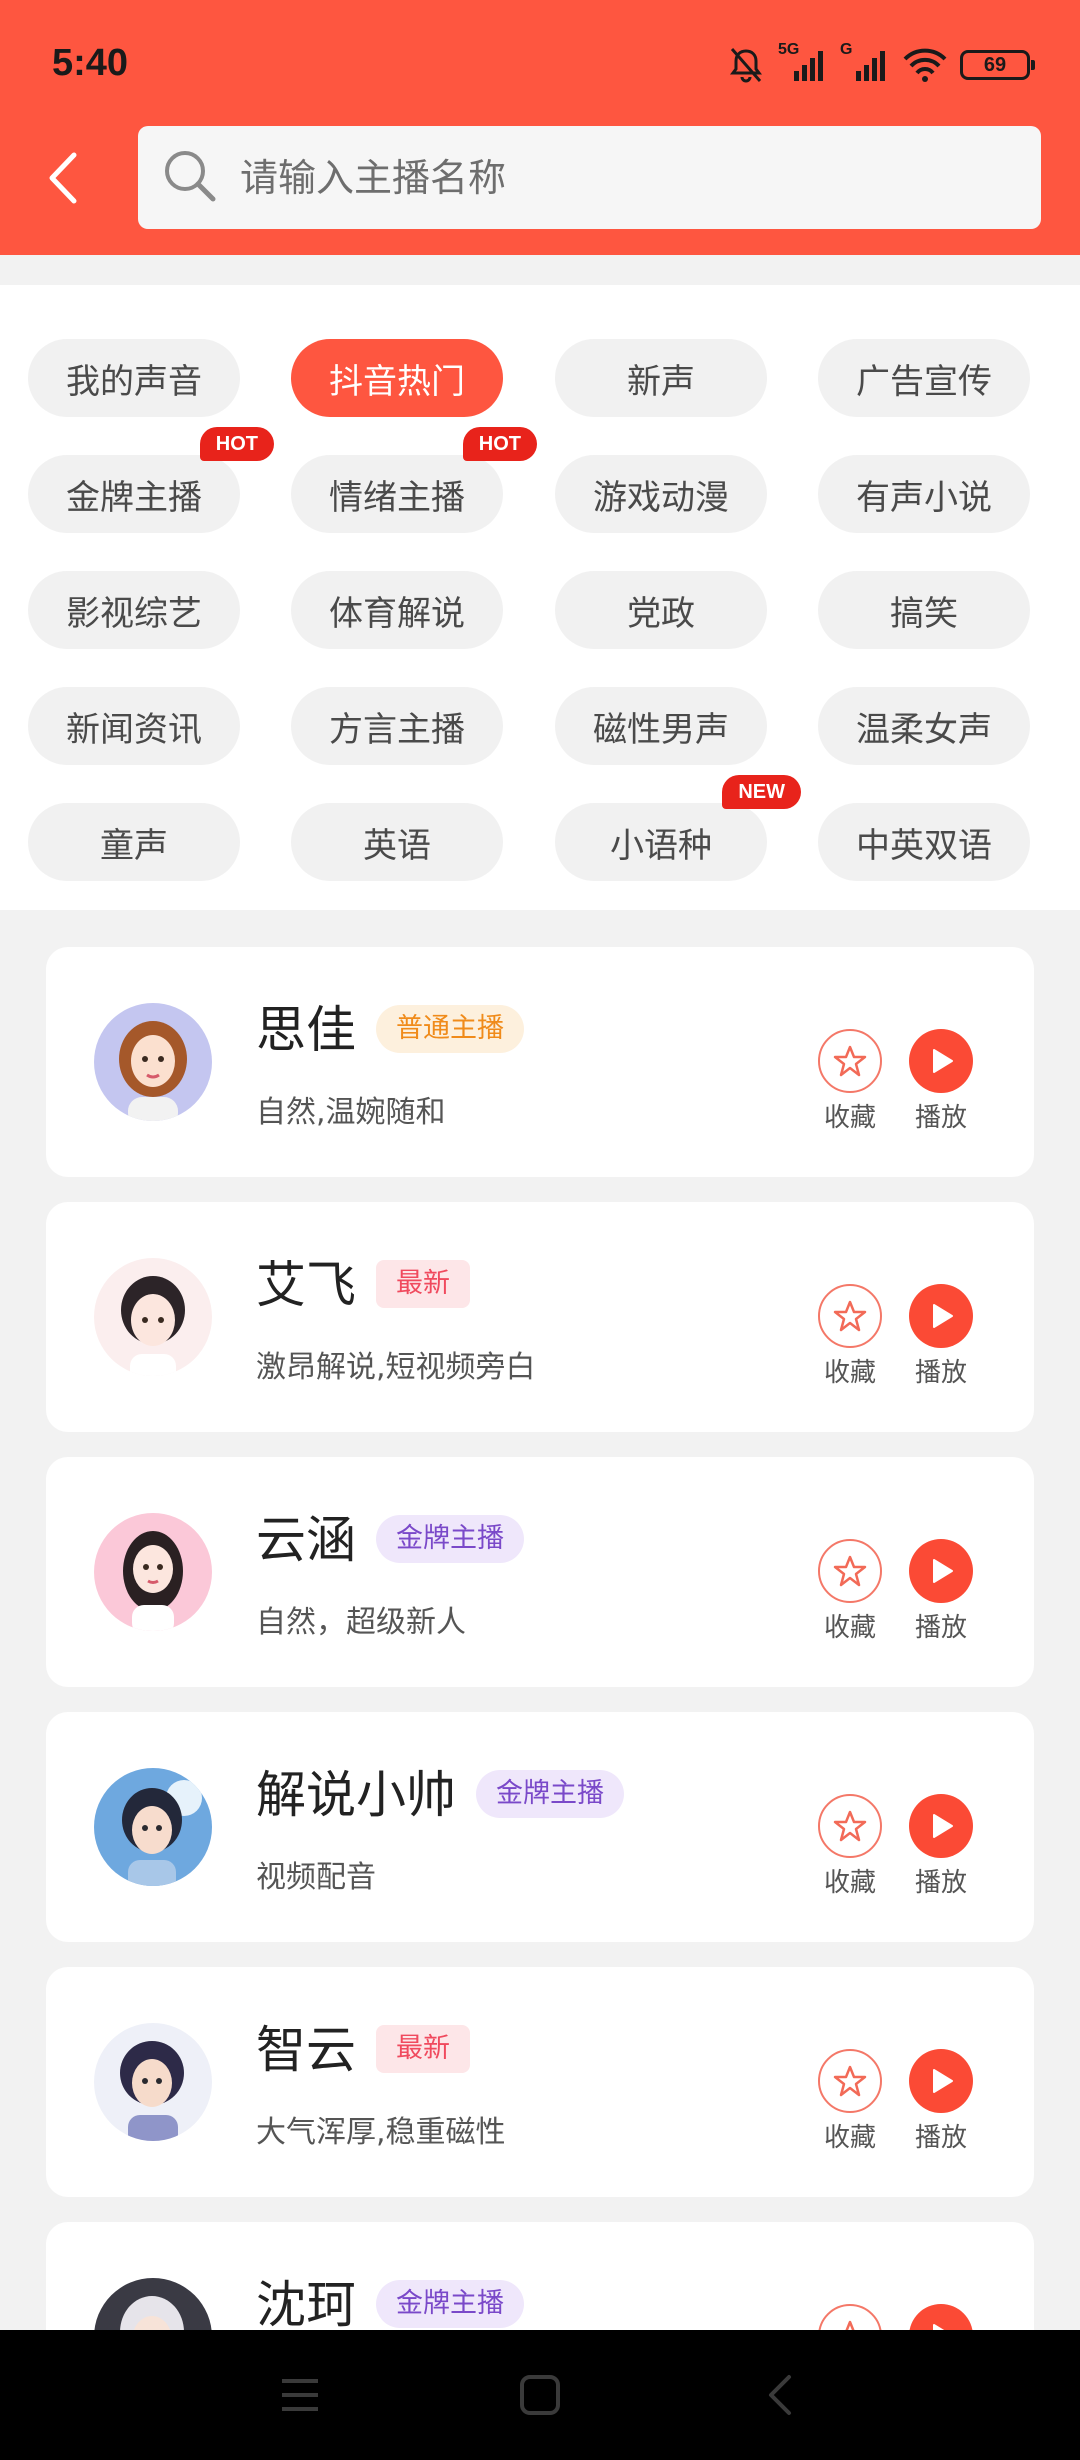 The height and width of the screenshot is (2460, 1080). I want to click on anchor-card: 艾飞 最新 激昂解说,短视频旁白 收藏 播放, so click(540, 1317).